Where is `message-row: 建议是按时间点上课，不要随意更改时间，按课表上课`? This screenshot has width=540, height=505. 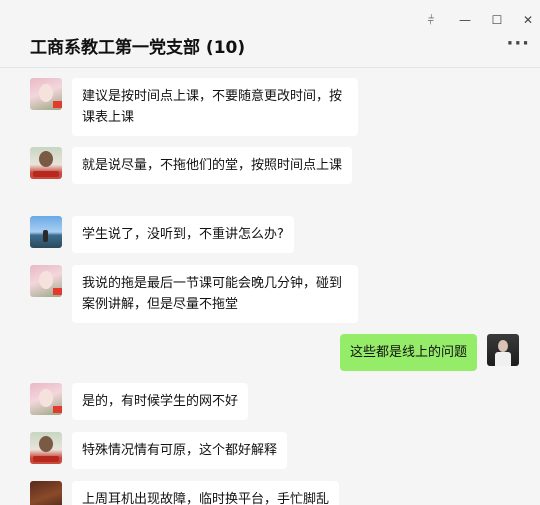 message-row: 建议是按时间点上课，不要随意更改时间，按课表上课 is located at coordinates (199, 107).